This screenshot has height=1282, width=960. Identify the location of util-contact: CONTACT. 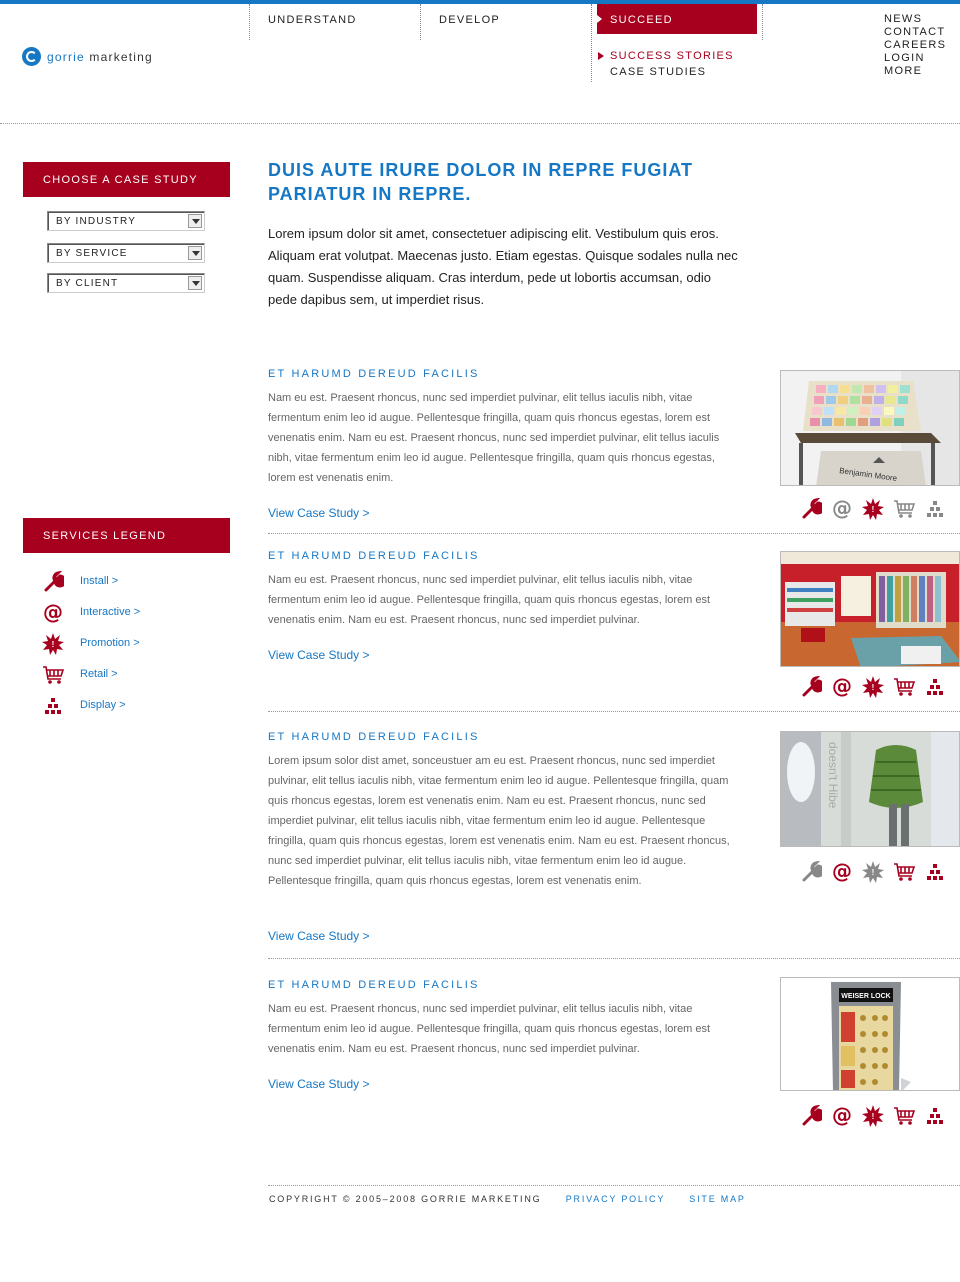
(915, 32).